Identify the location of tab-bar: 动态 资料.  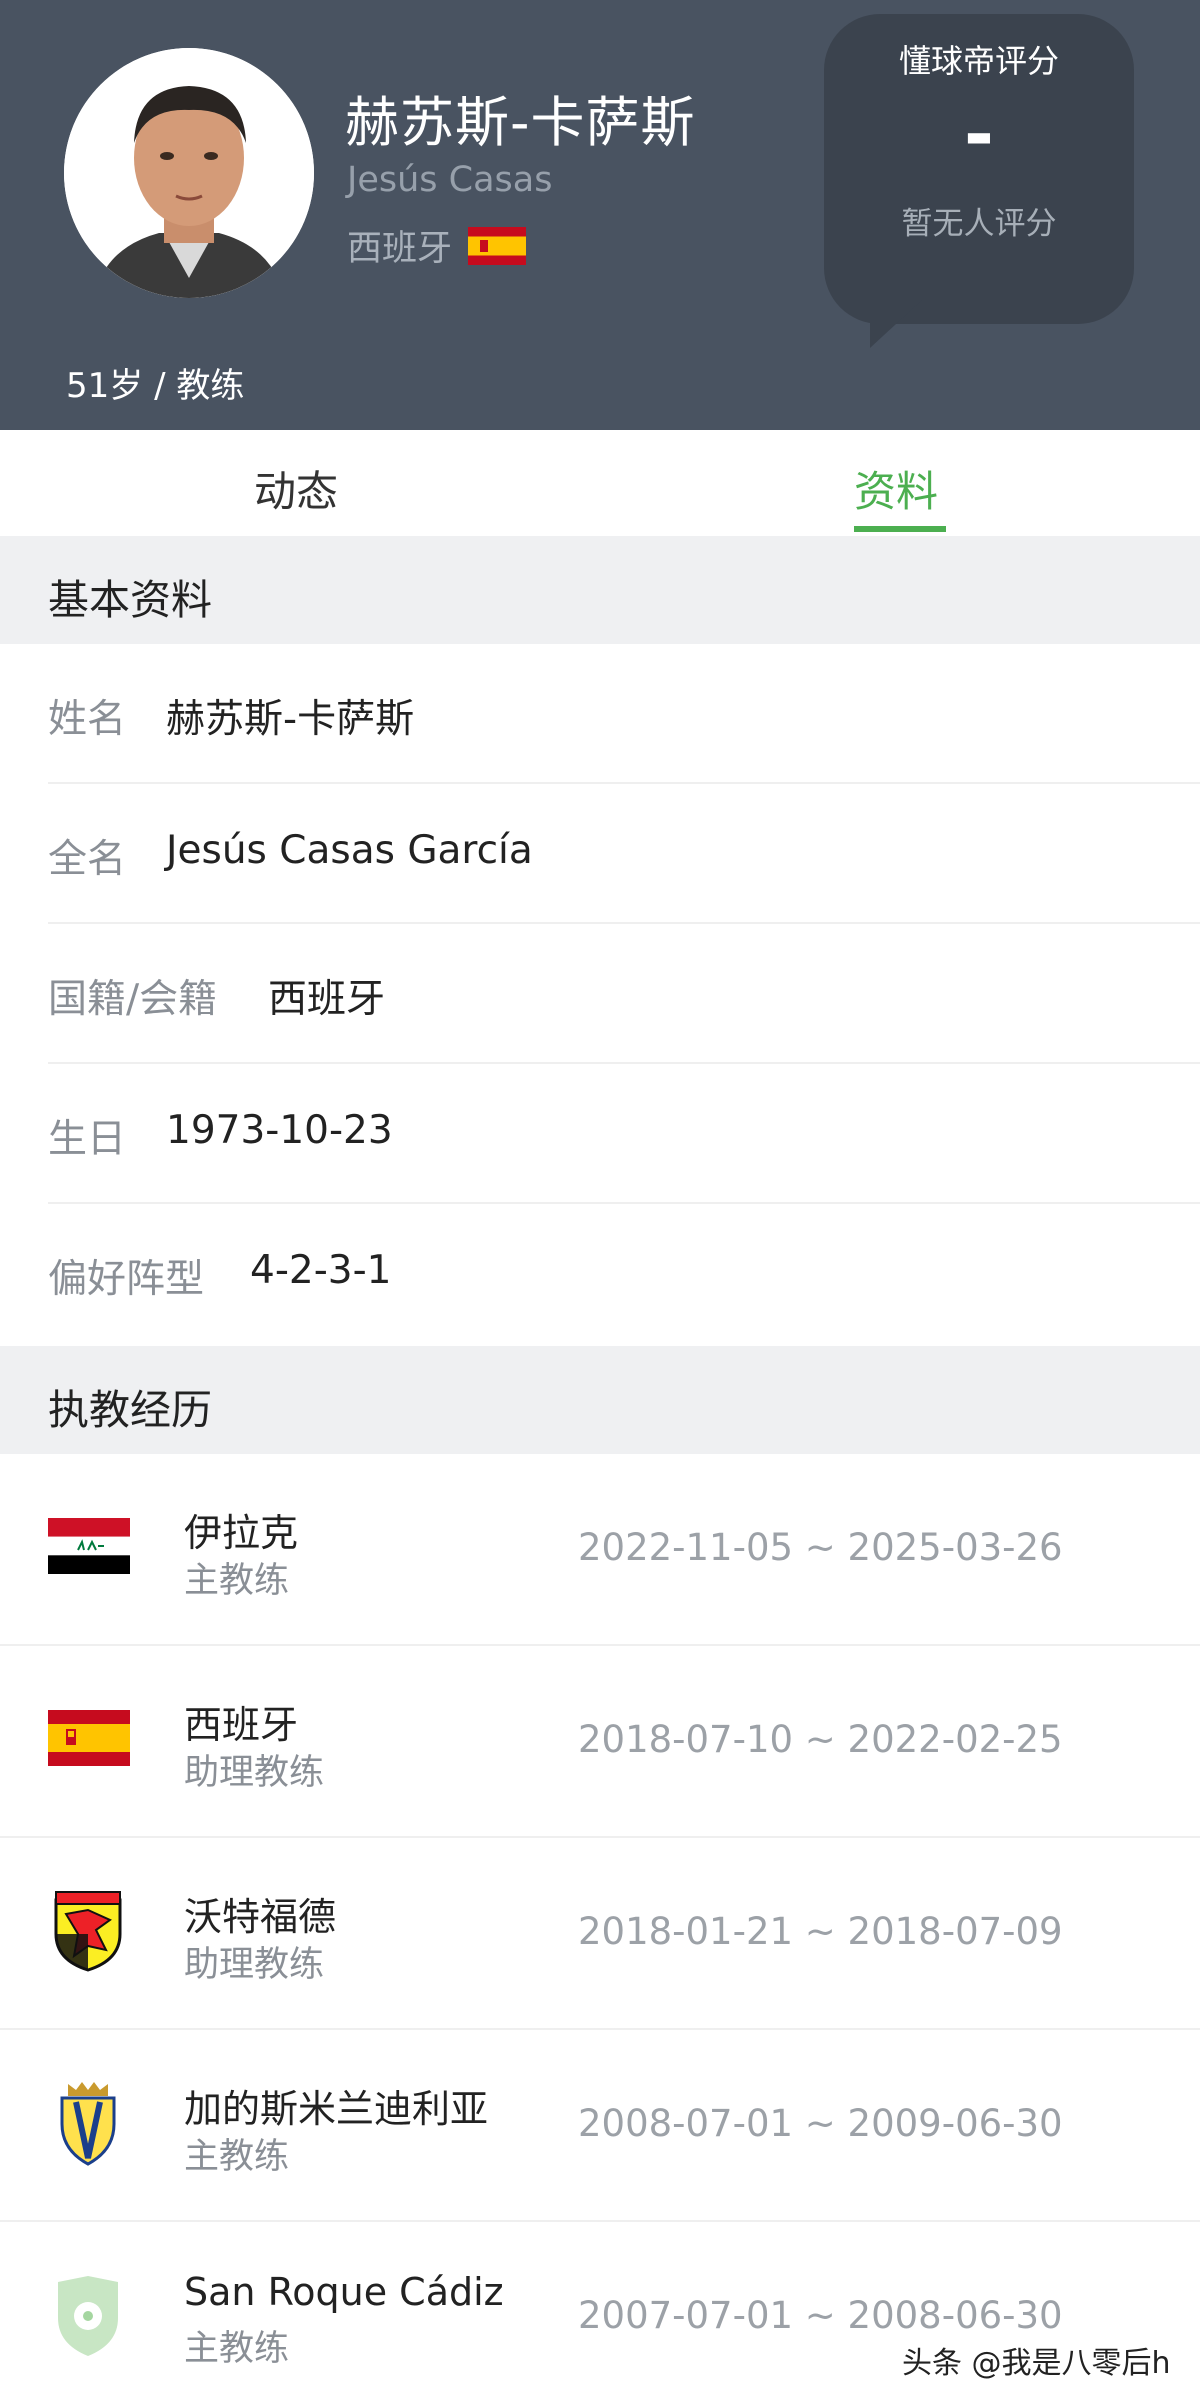
(600, 483).